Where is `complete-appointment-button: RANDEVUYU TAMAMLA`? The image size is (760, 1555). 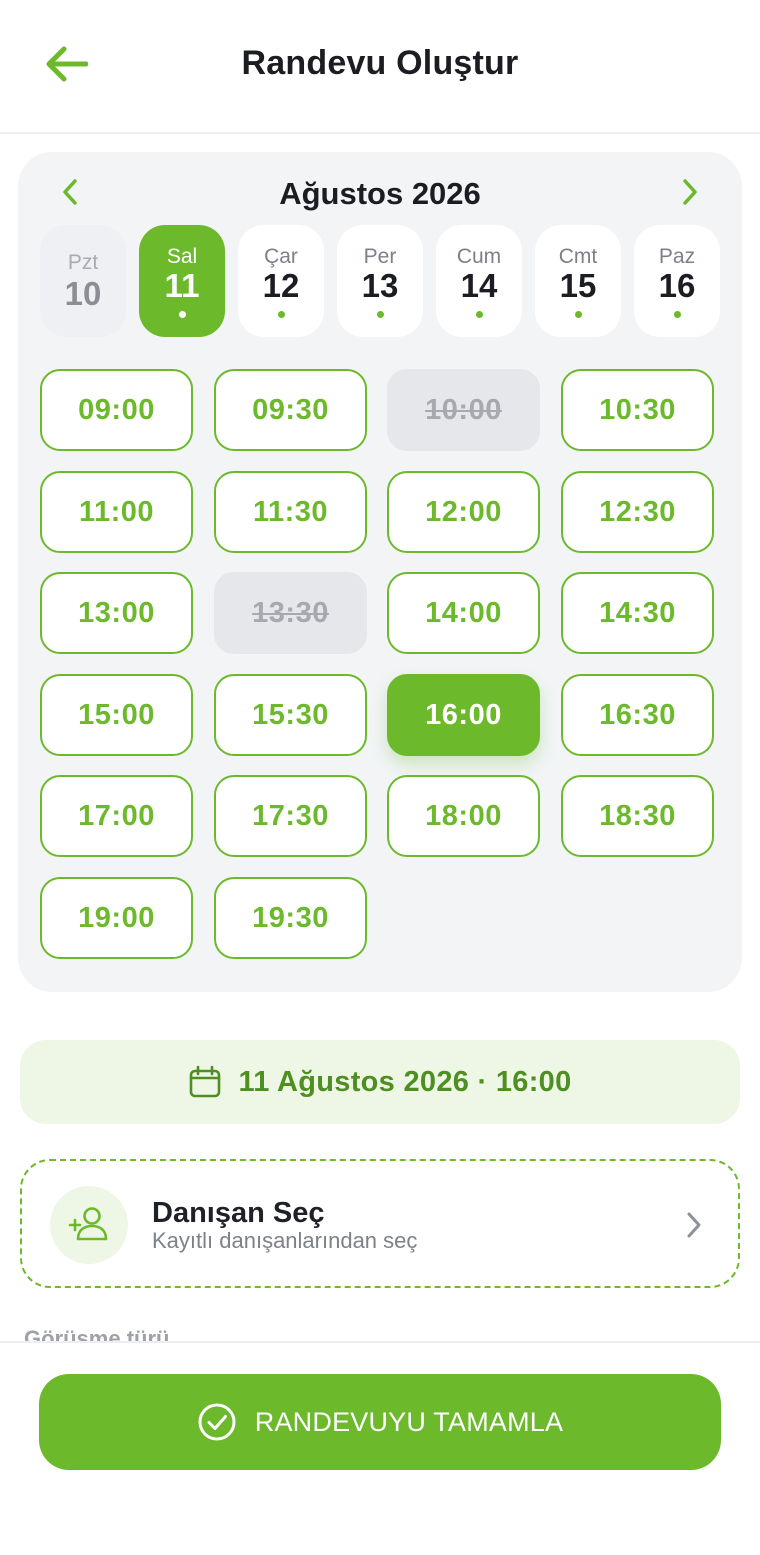
complete-appointment-button: RANDEVUYU TAMAMLA is located at coordinates (380, 1422).